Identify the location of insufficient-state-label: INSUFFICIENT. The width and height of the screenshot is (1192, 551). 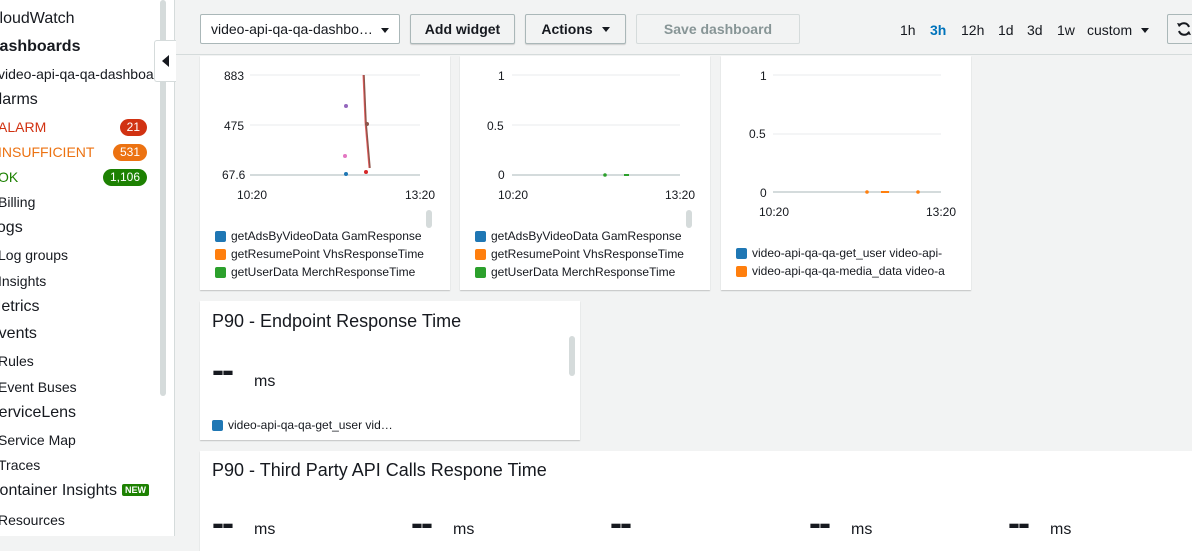
(47, 152).